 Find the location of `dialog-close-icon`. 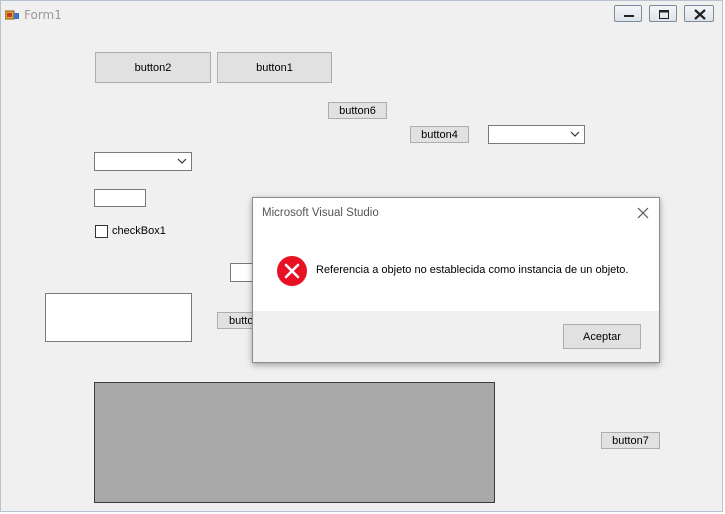

dialog-close-icon is located at coordinates (643, 213).